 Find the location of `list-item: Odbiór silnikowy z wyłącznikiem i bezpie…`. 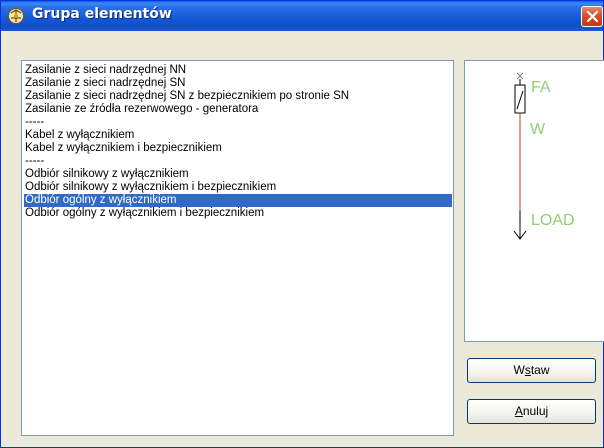

list-item: Odbiór silnikowy z wyłącznikiem i bezpie… is located at coordinates (238, 187).